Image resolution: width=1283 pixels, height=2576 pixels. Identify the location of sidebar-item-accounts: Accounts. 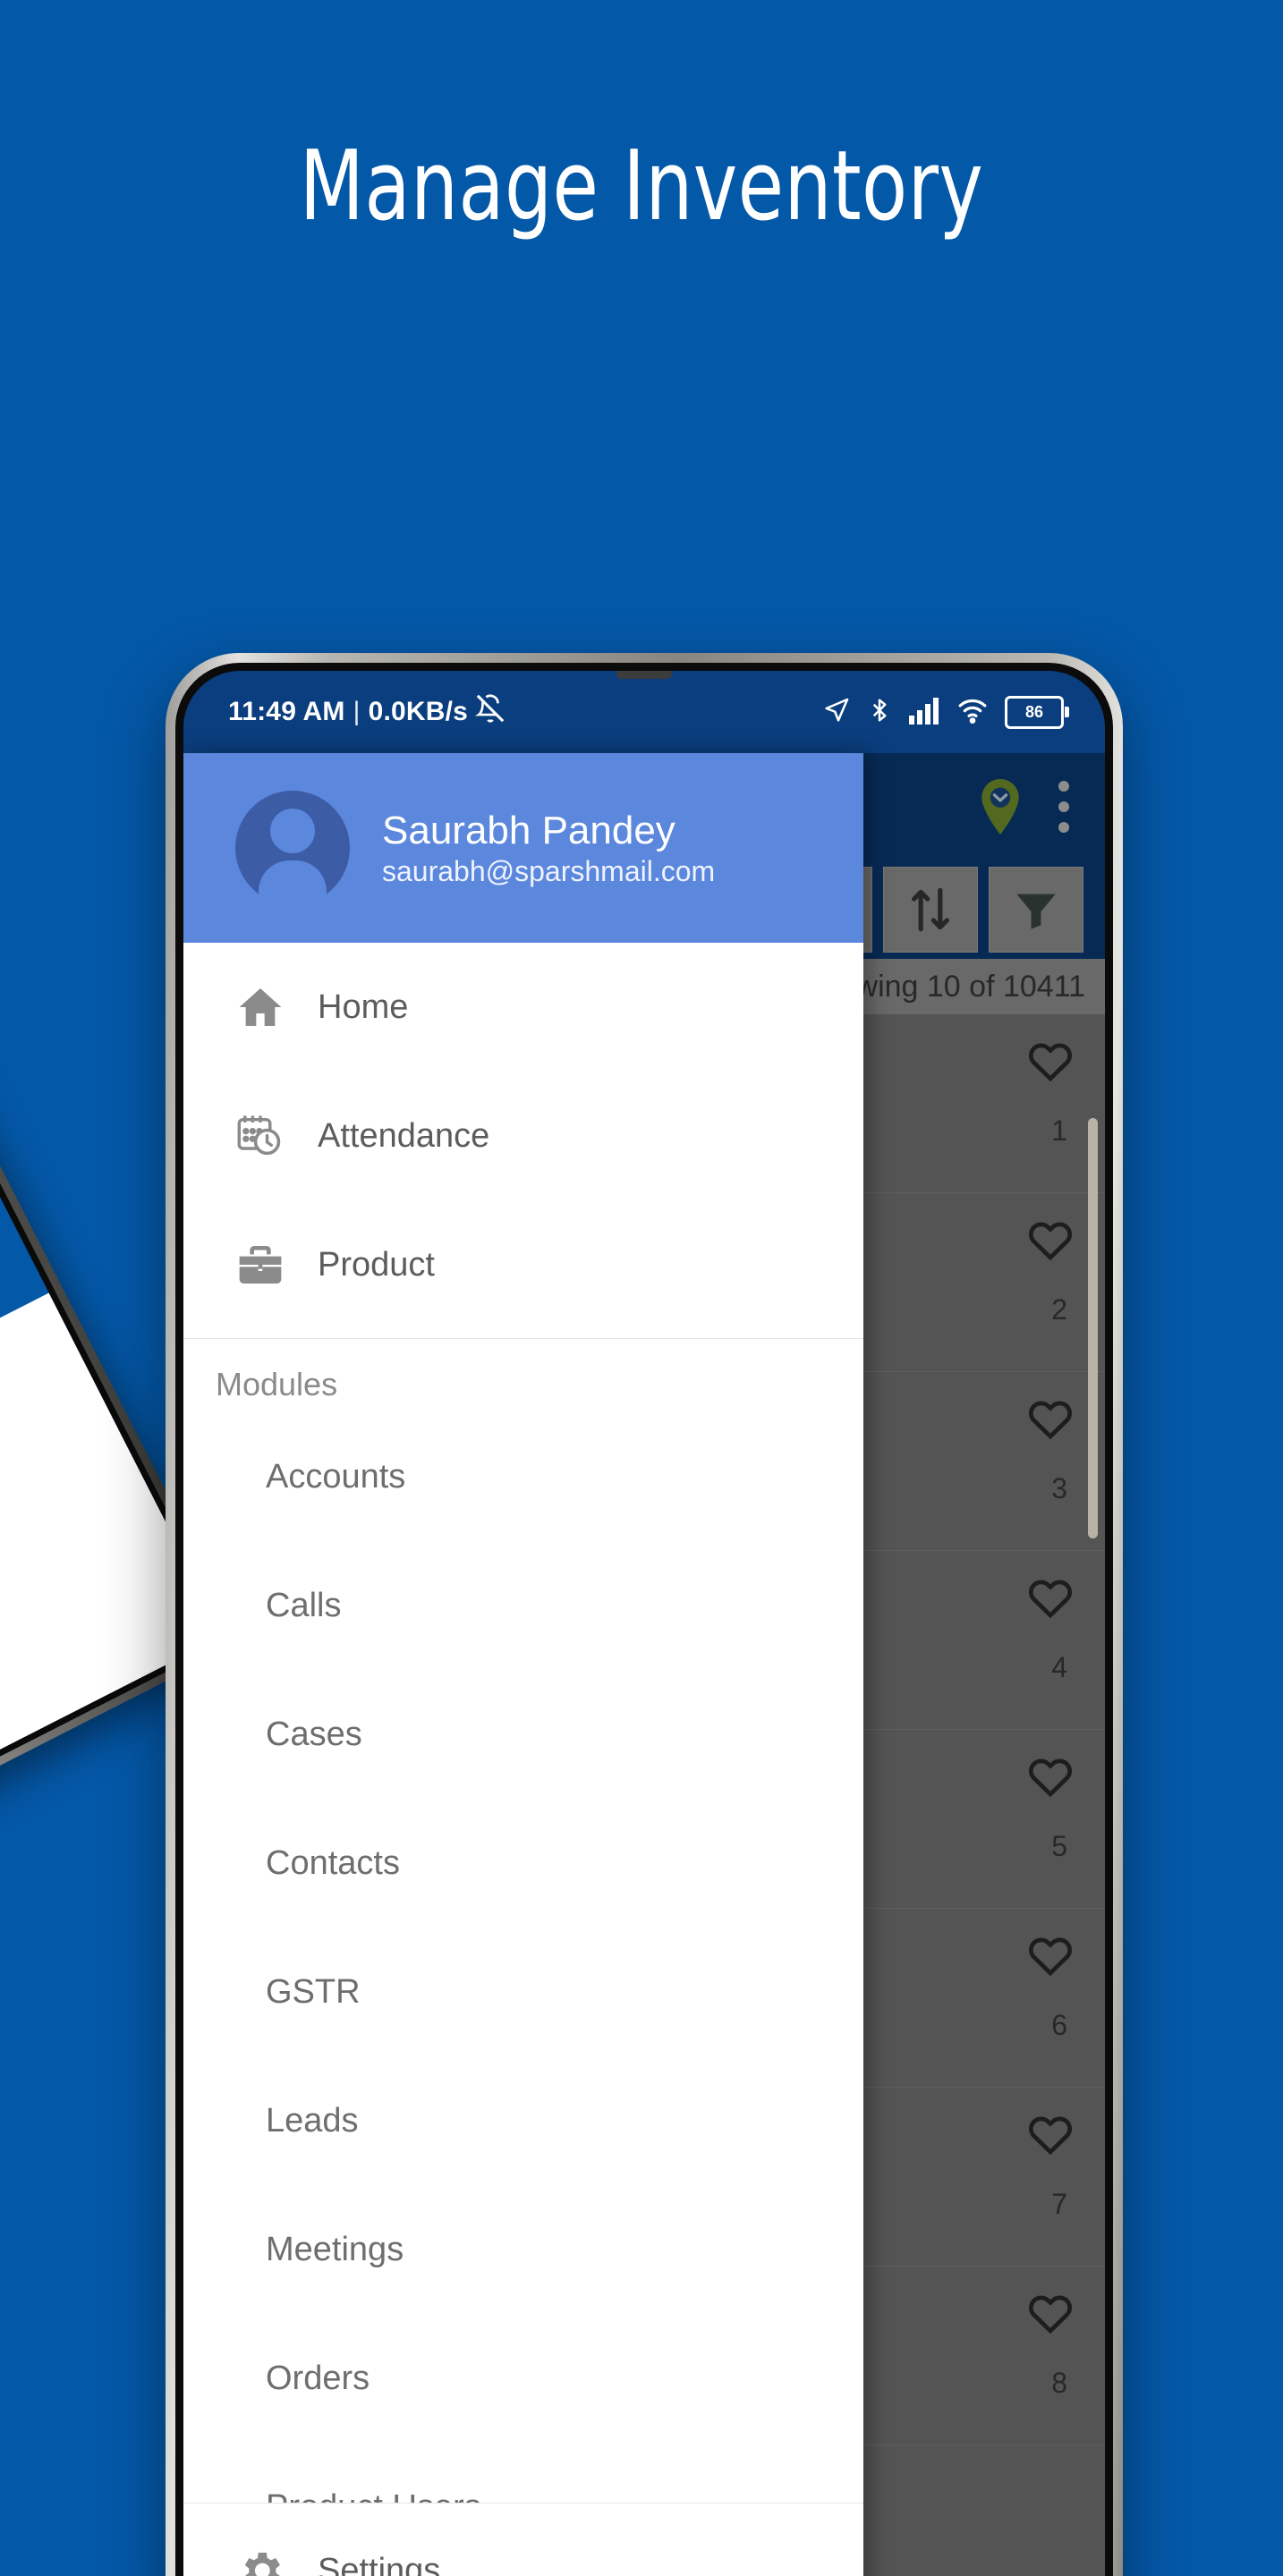
(523, 1476).